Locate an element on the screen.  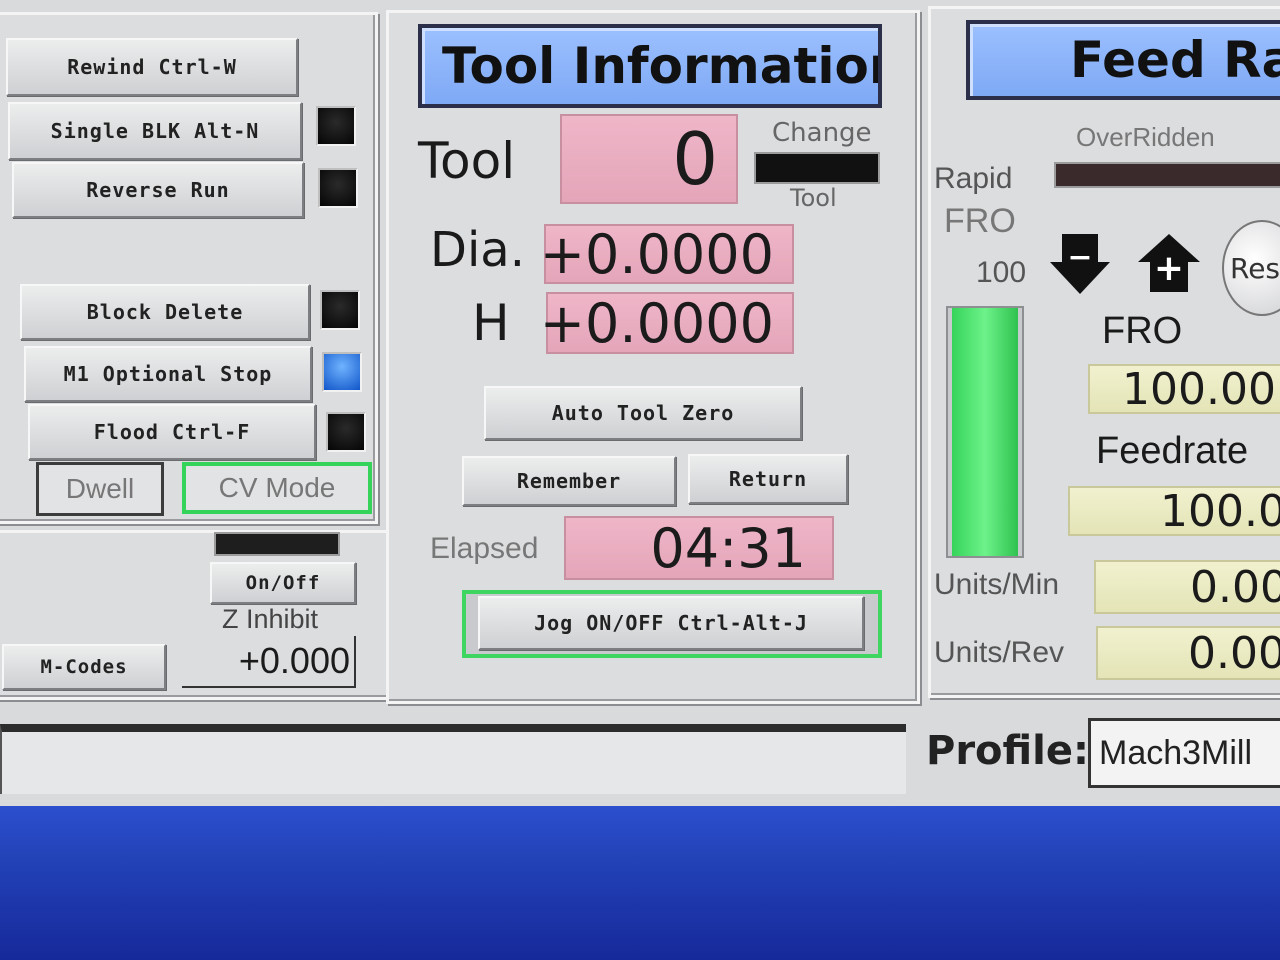
height-offset-dro: +0.0000 is located at coordinates (667, 323).